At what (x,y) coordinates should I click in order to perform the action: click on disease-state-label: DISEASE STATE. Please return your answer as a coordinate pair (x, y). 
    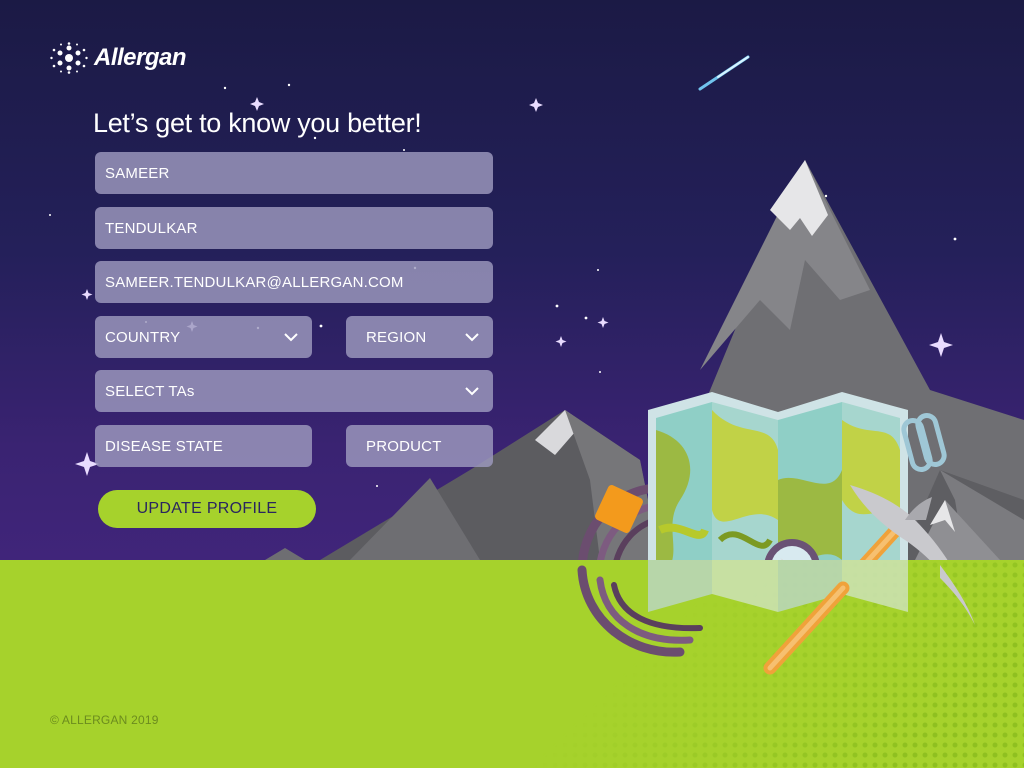
    Looking at the image, I should click on (164, 446).